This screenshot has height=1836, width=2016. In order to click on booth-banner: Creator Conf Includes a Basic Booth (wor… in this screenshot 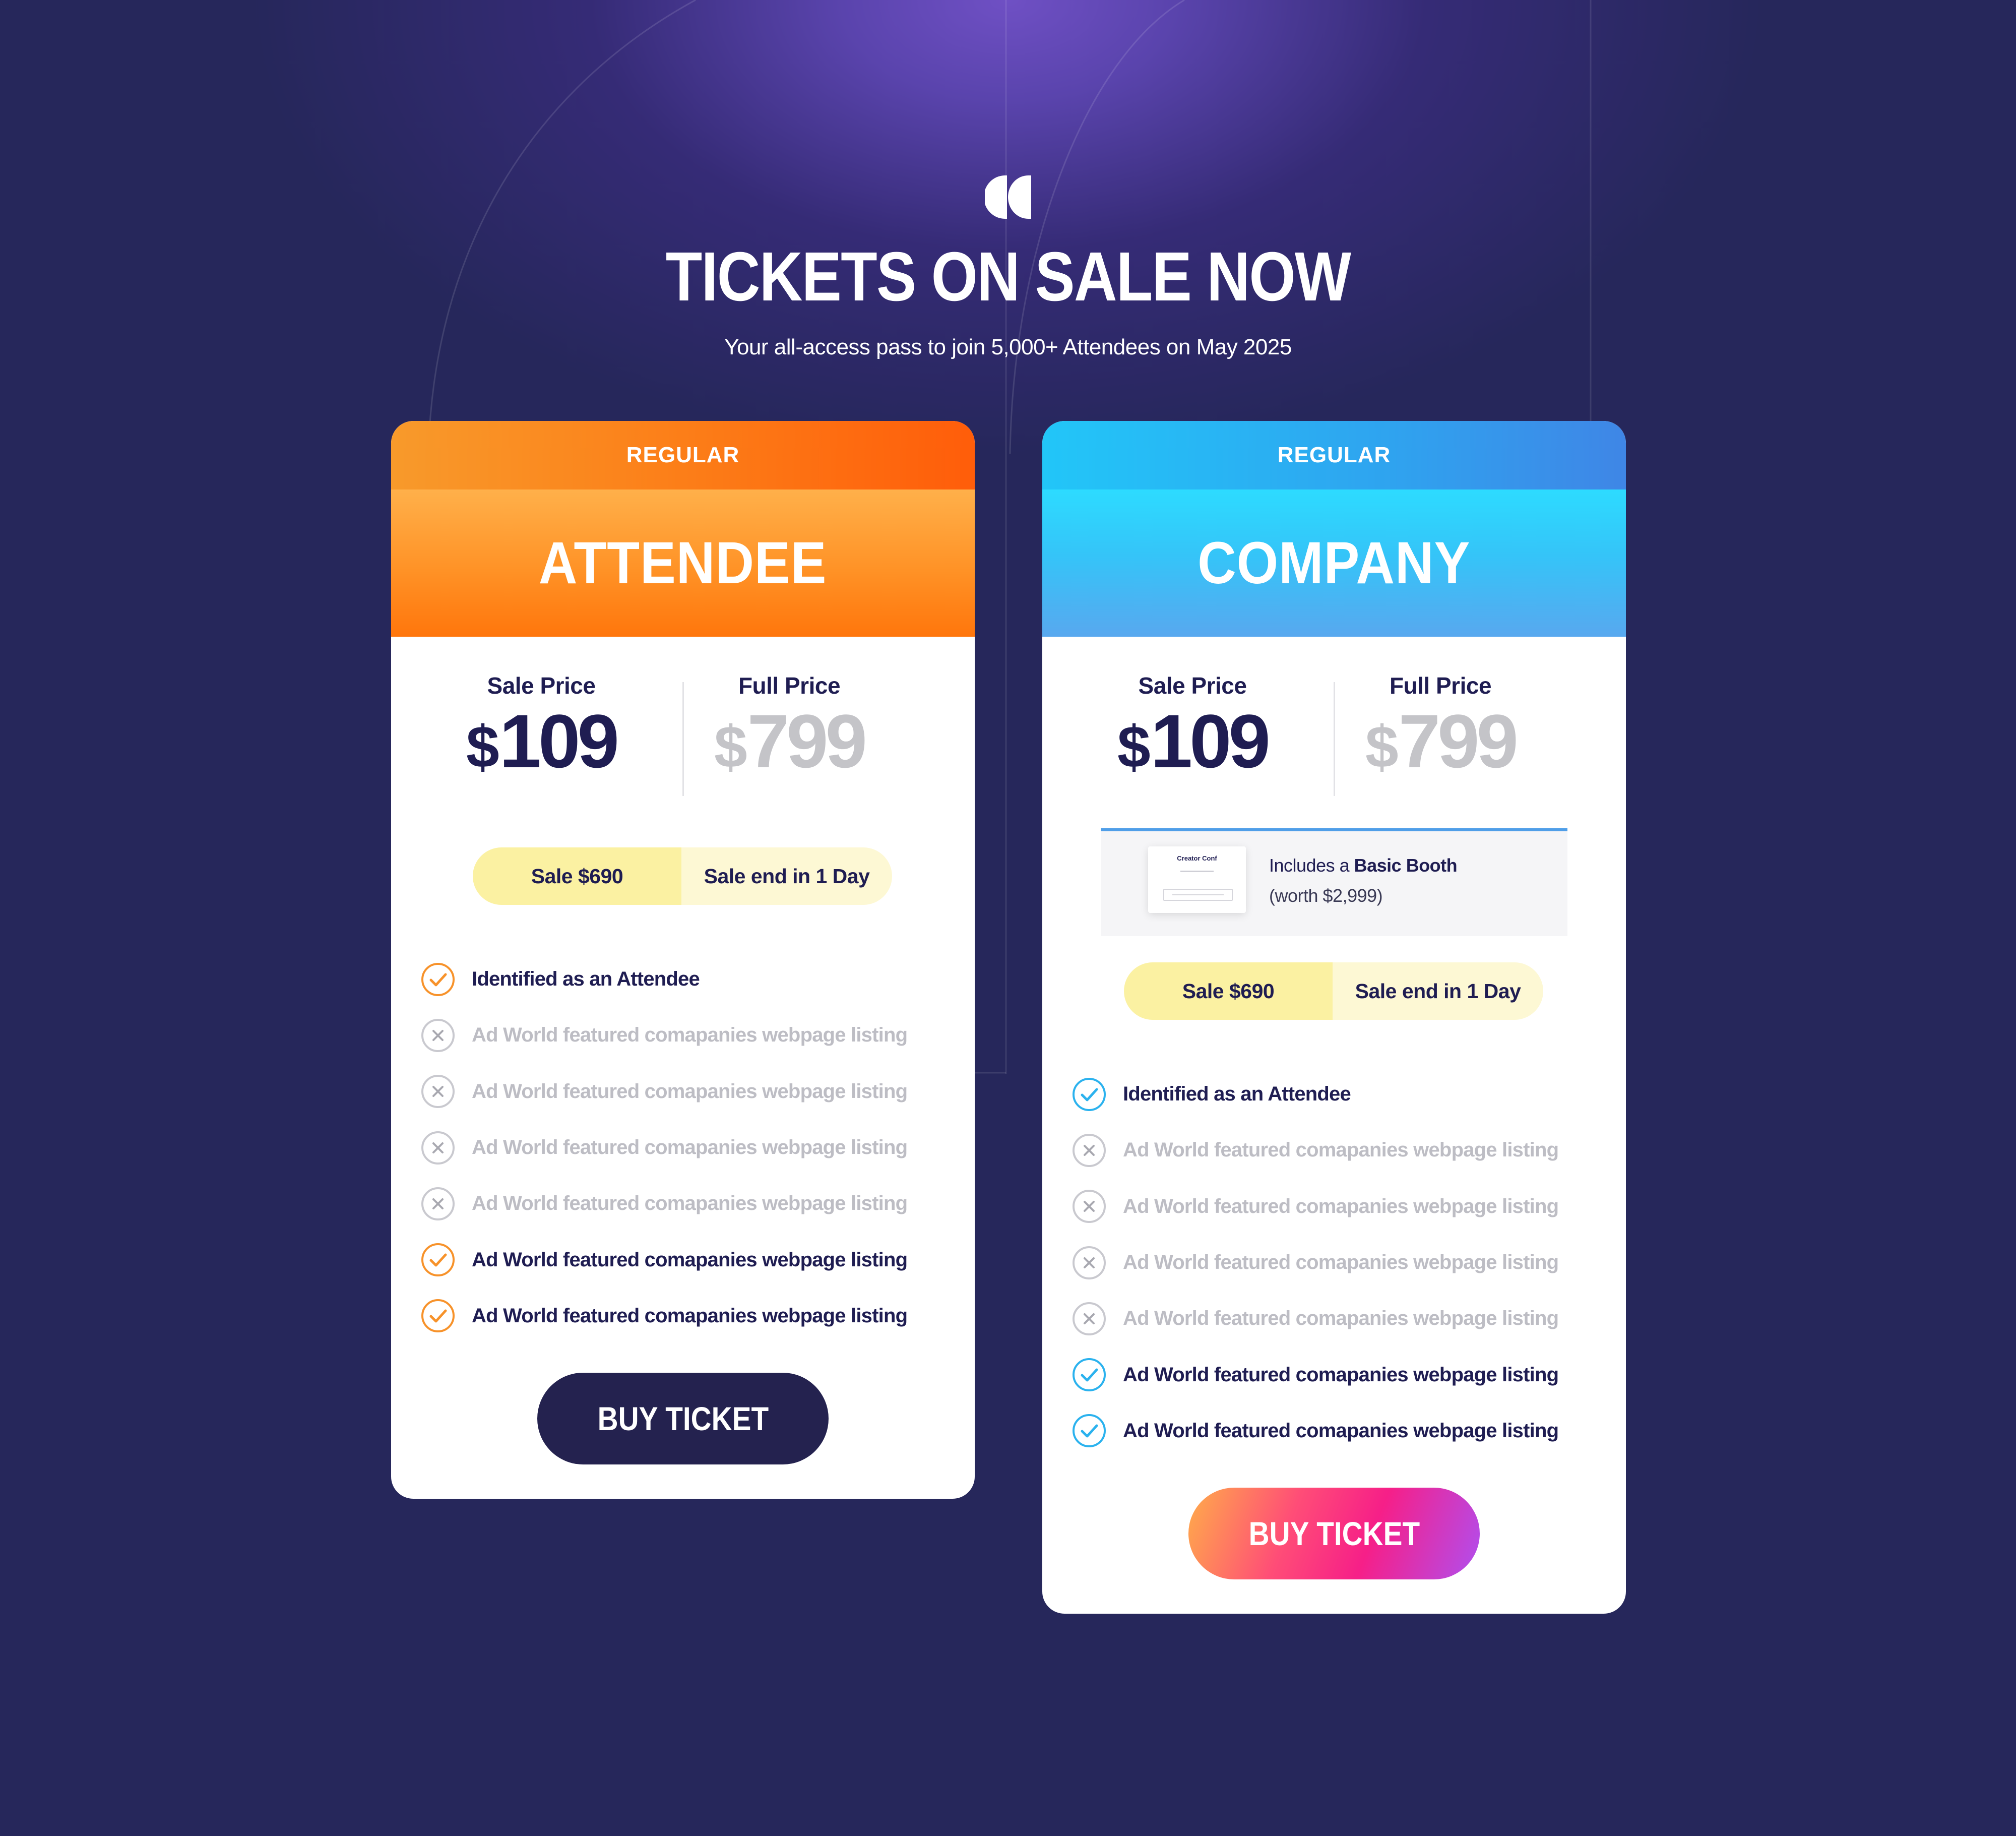, I will do `click(1334, 882)`.